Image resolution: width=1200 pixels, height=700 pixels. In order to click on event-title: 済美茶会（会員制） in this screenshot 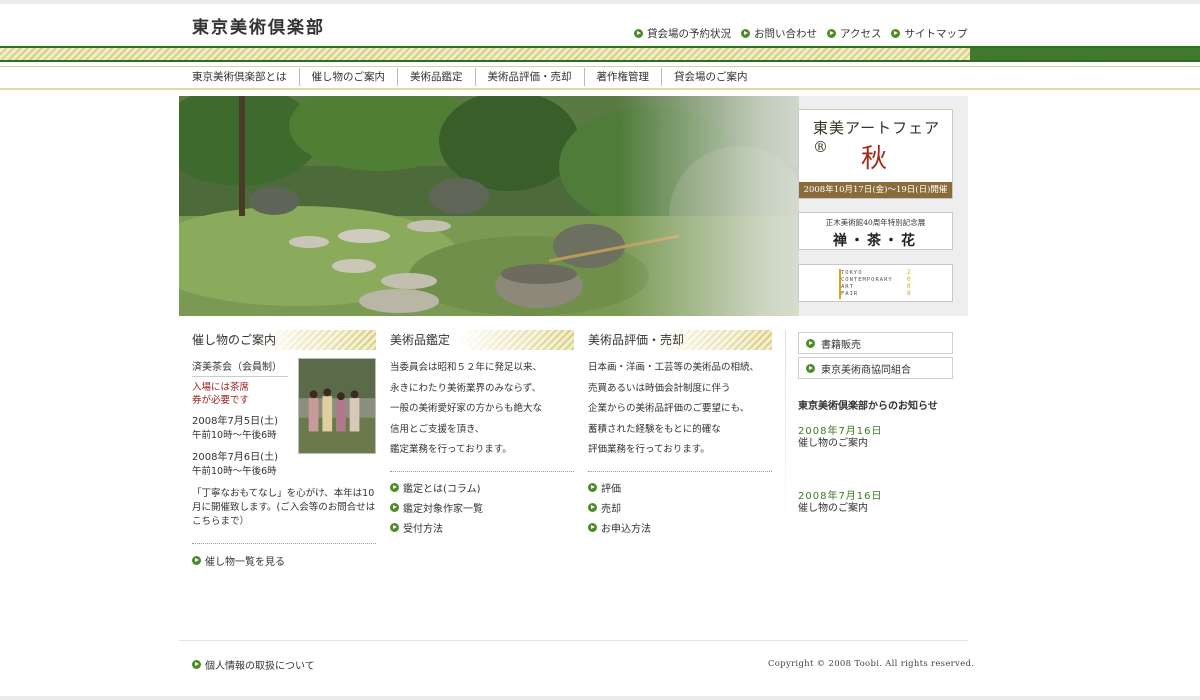, I will do `click(240, 367)`.